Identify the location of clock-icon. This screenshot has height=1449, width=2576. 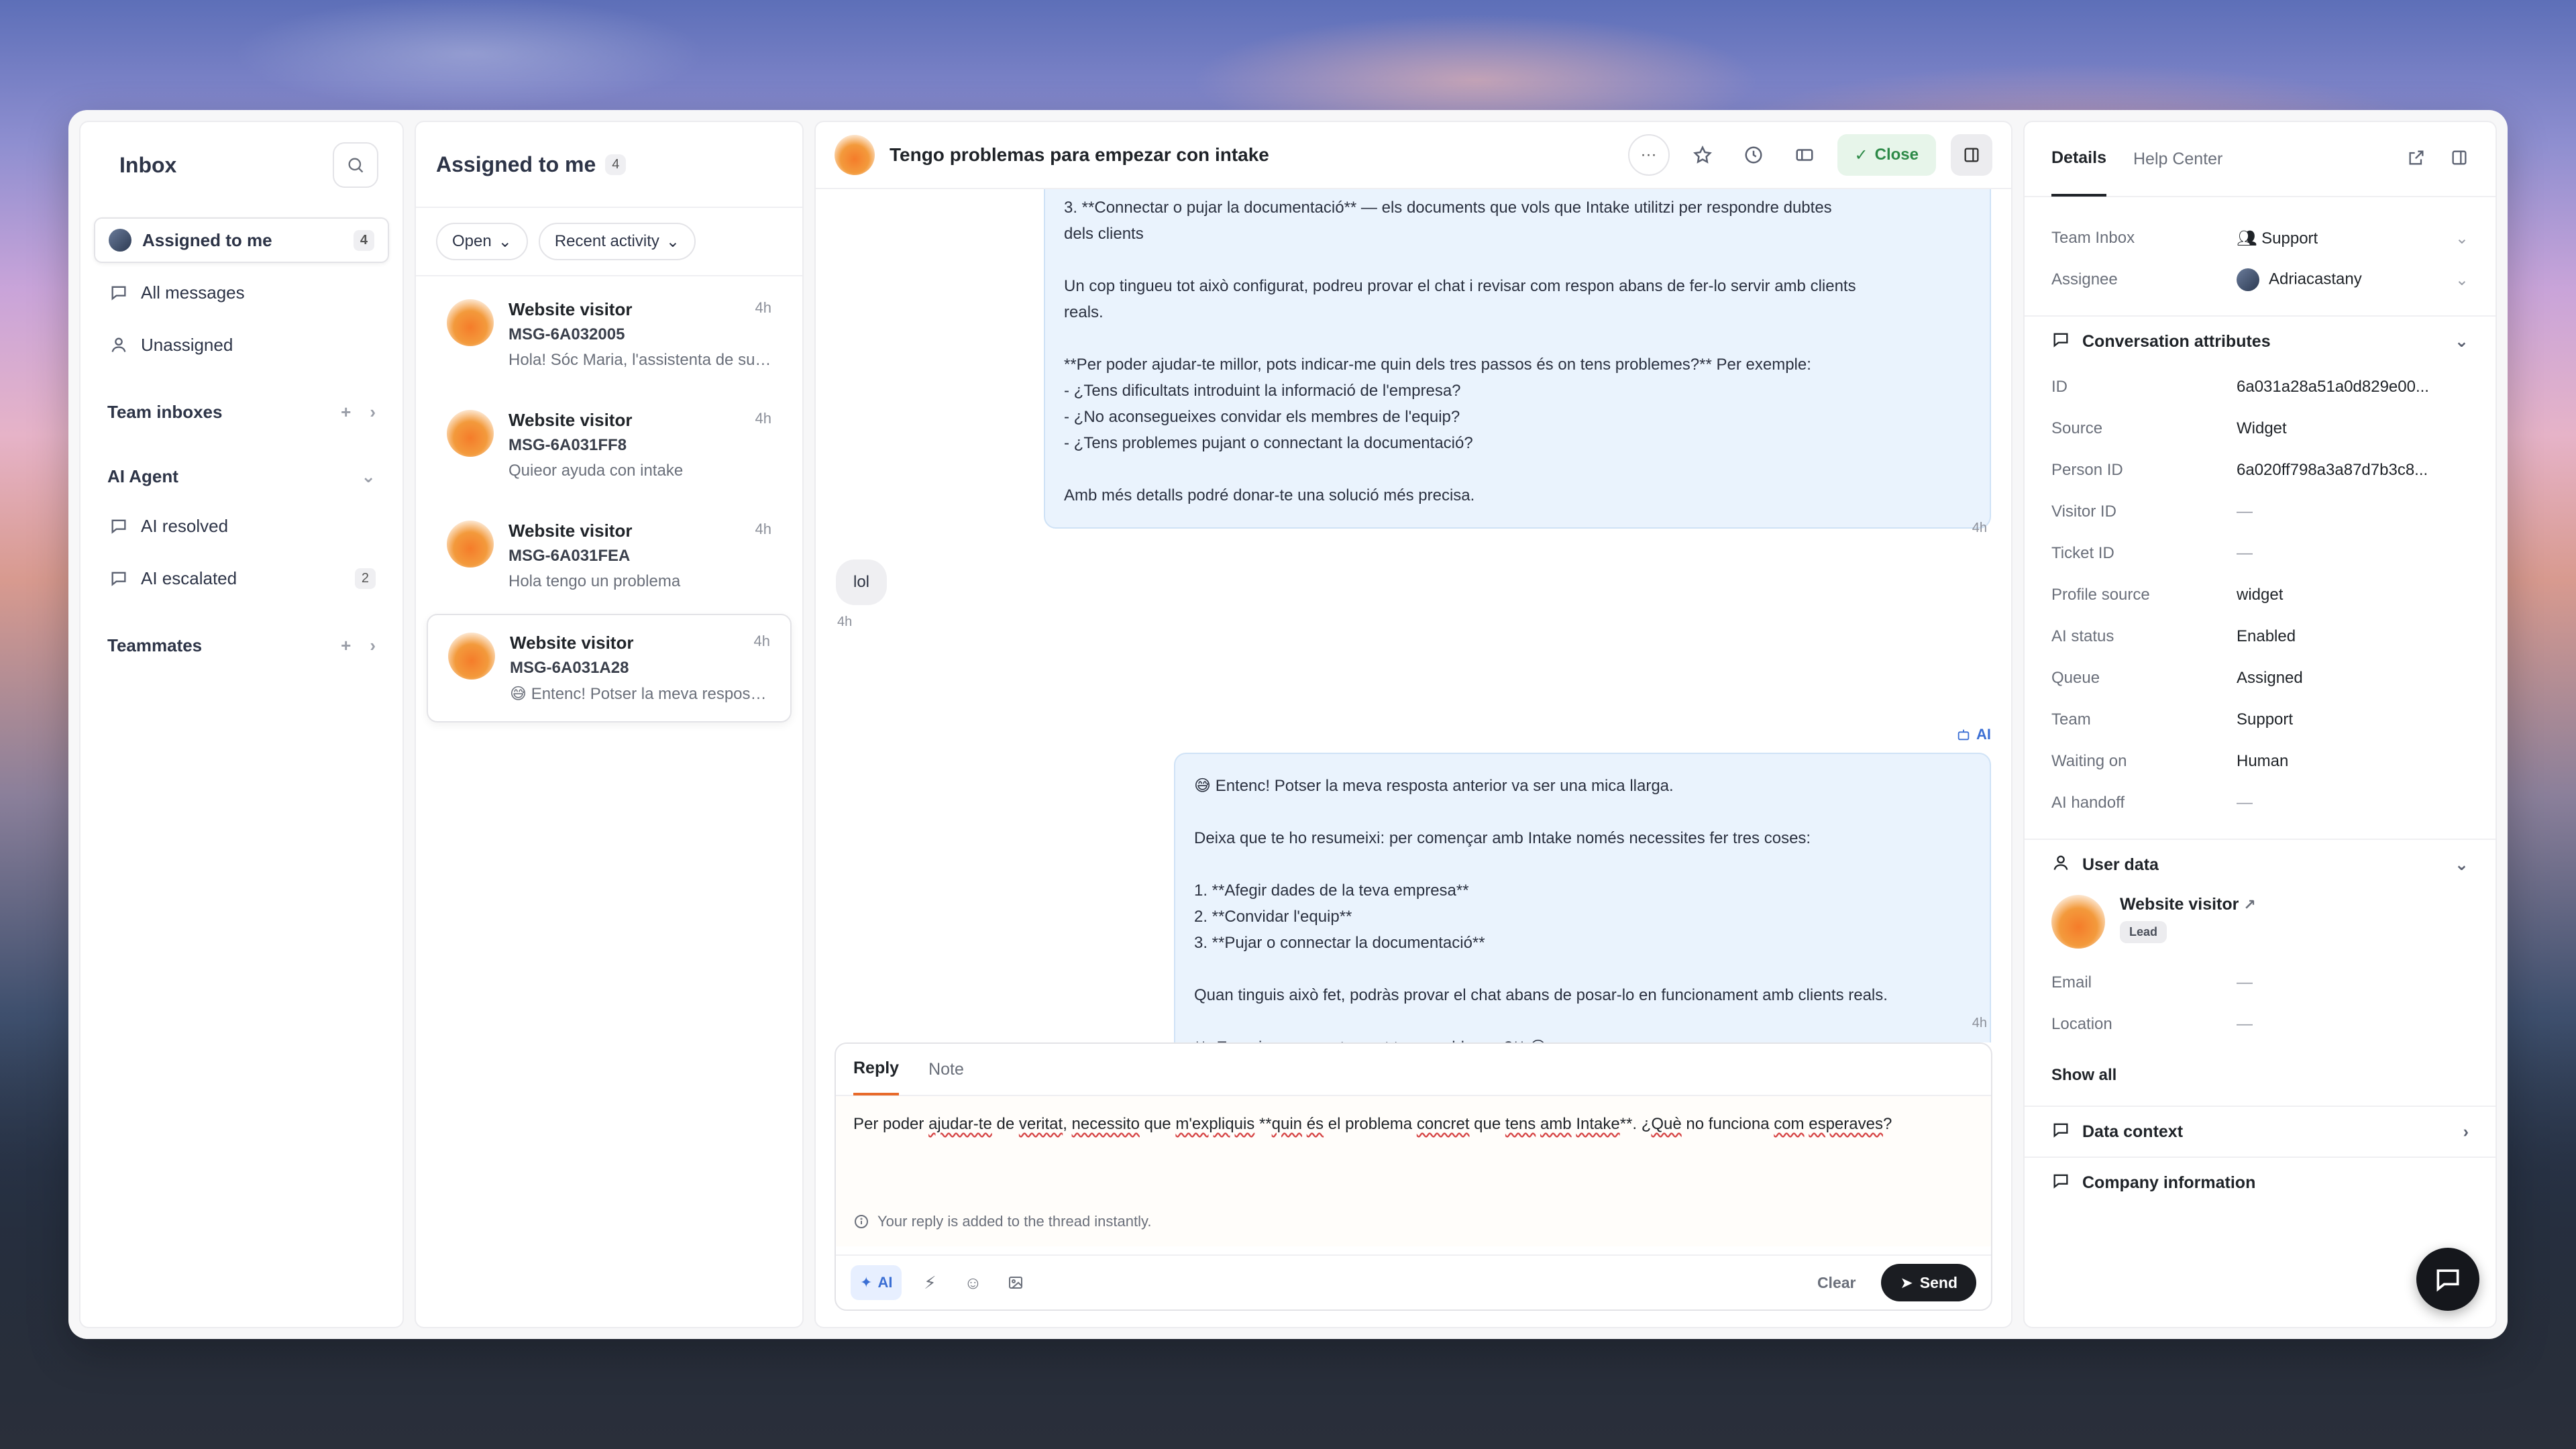
(1753, 155).